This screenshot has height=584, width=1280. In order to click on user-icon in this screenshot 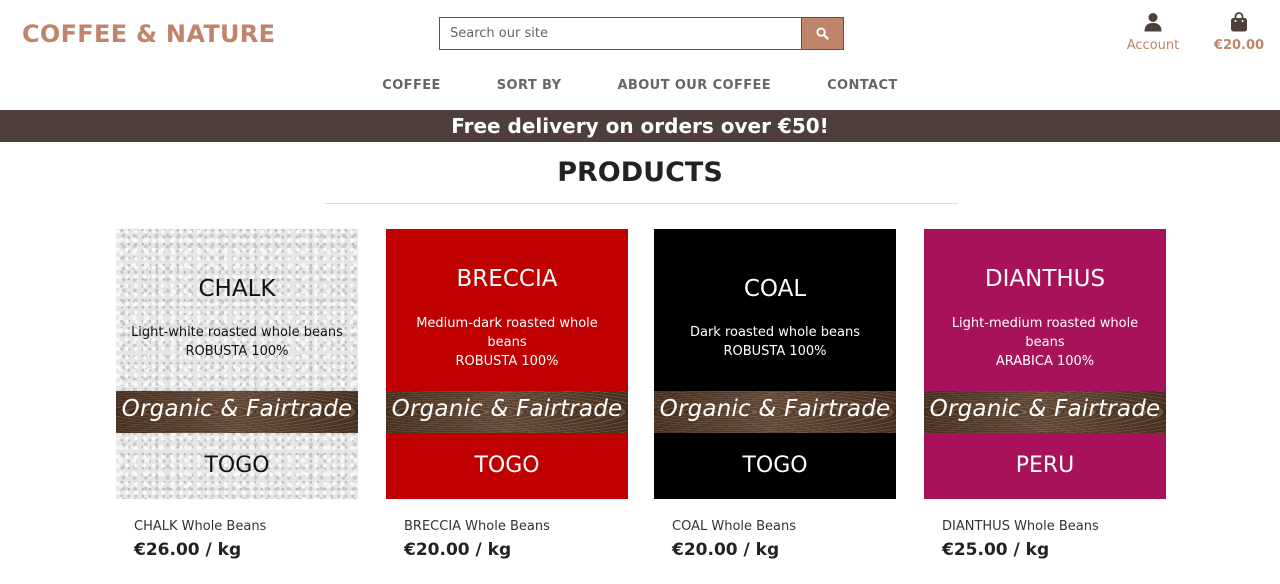, I will do `click(1153, 23)`.